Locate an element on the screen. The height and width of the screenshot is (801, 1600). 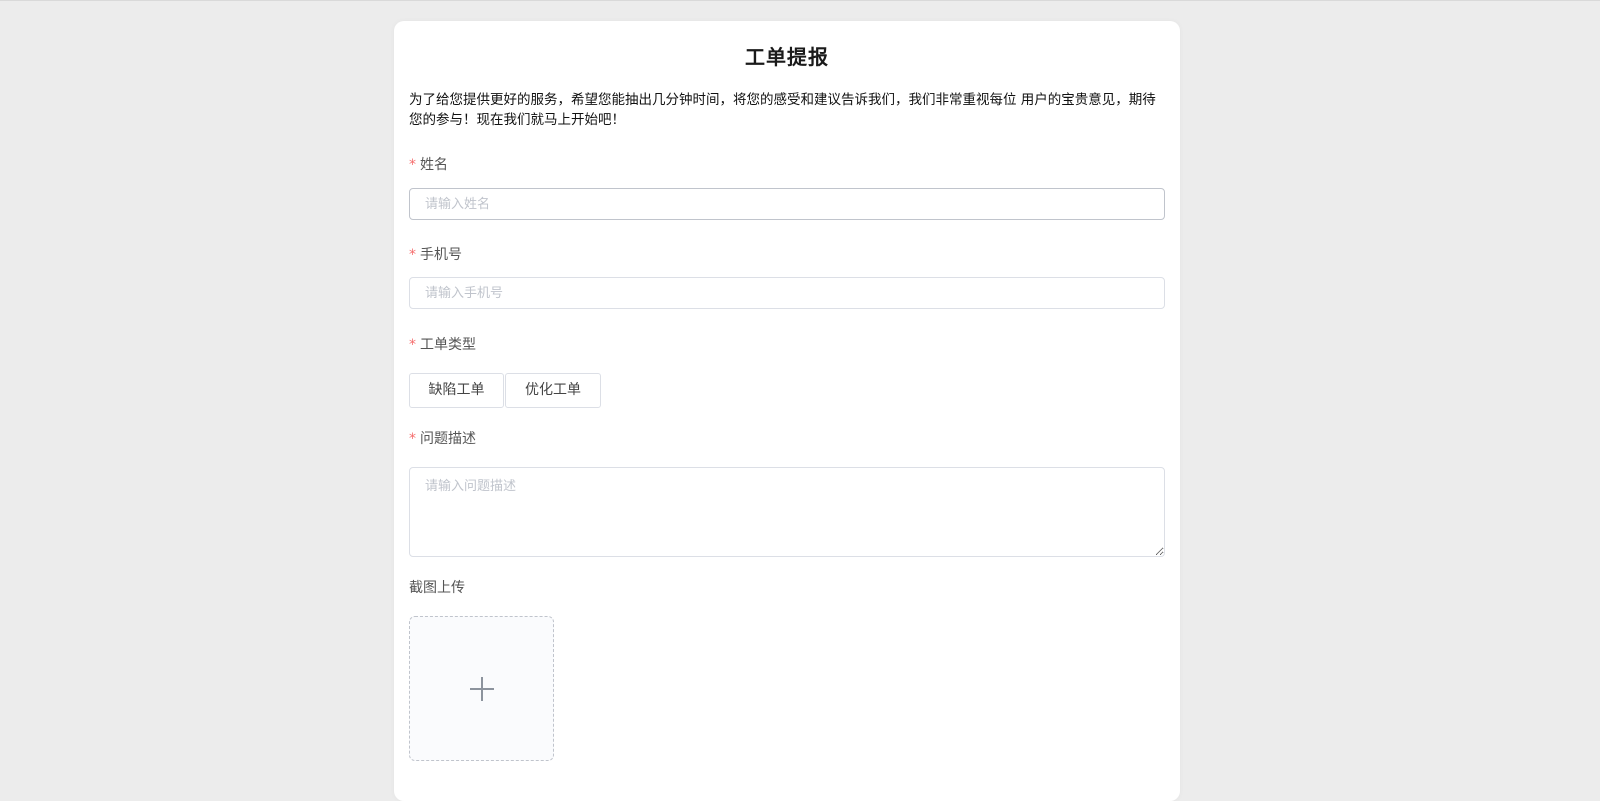
description-textarea is located at coordinates (787, 512).